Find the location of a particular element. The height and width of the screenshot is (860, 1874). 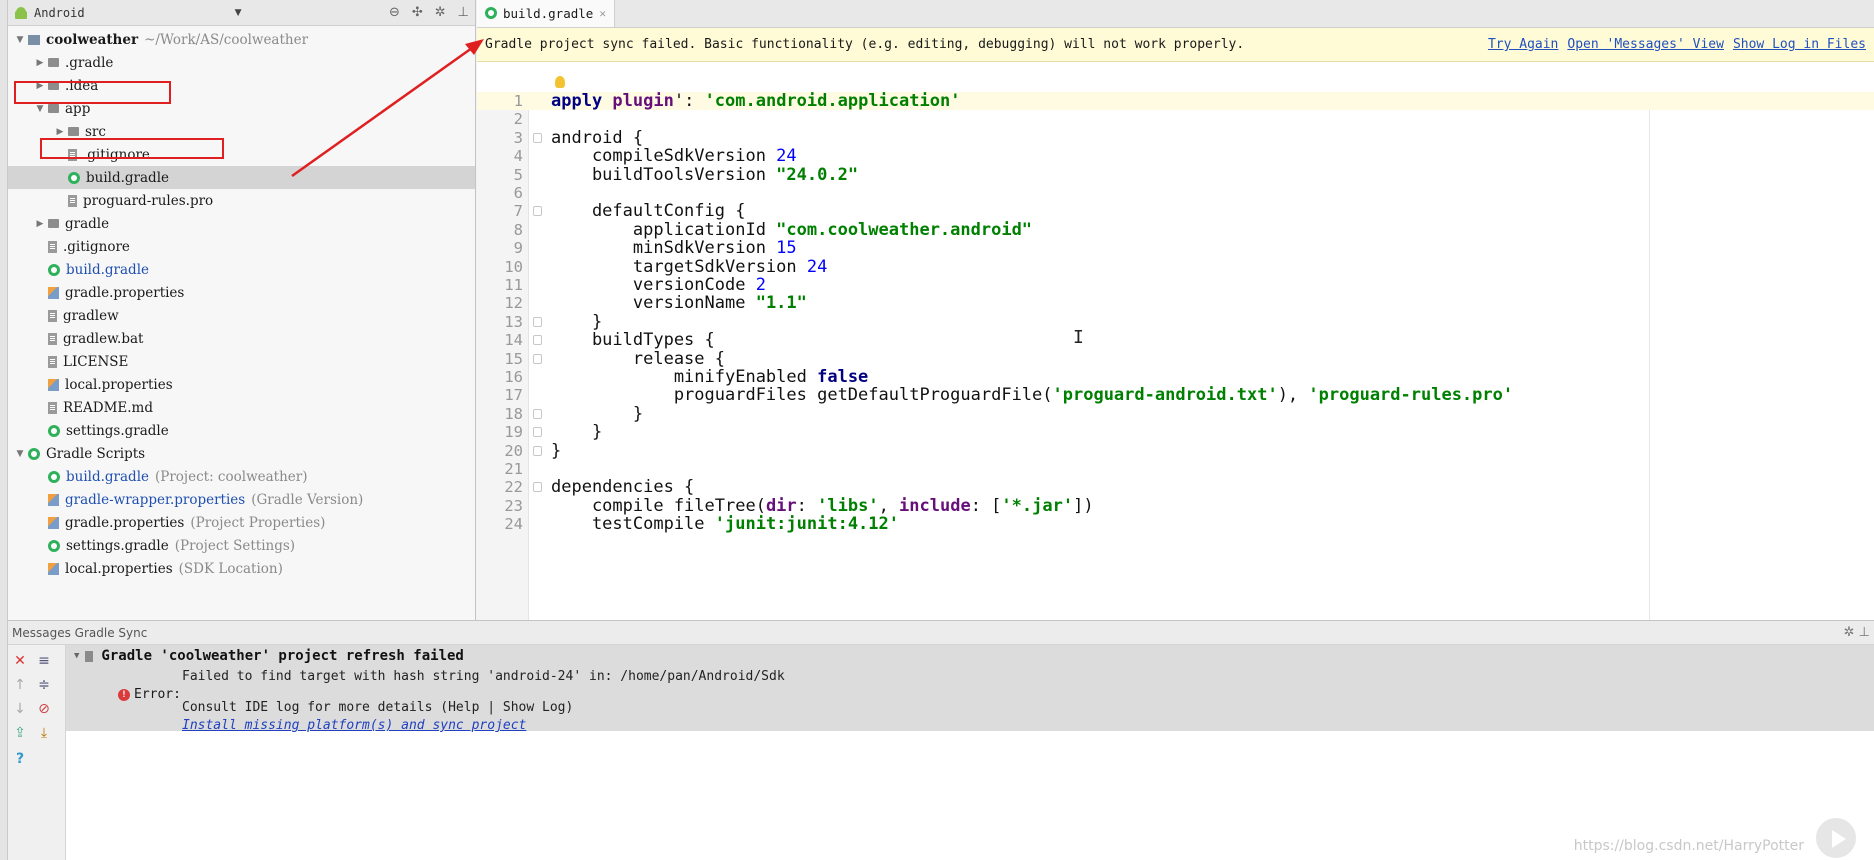

code-line: 14 buildTypes { is located at coordinates (1175, 340).